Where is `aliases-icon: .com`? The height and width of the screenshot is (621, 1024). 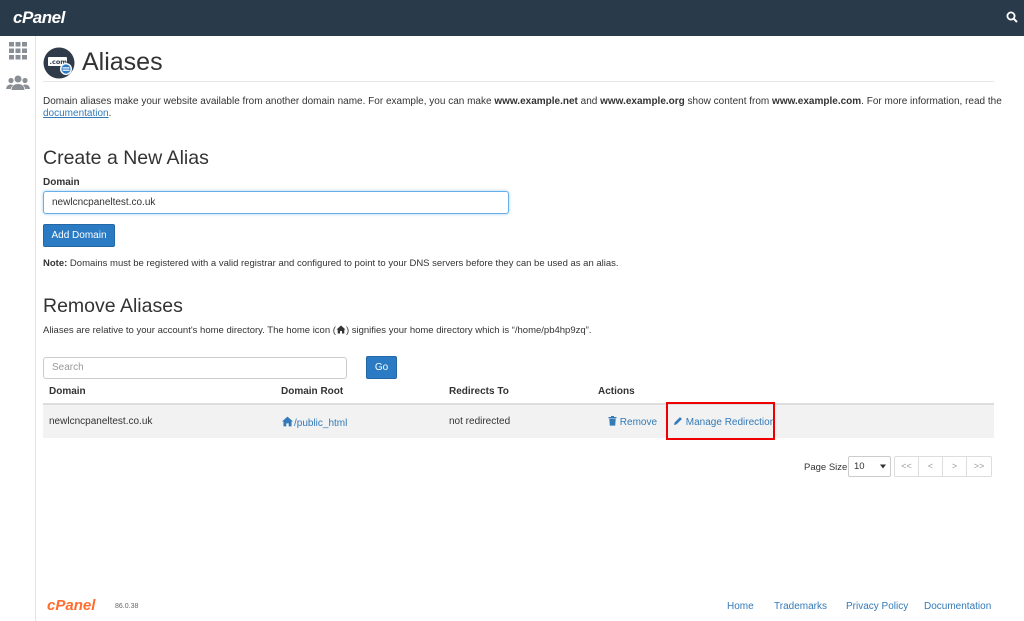 aliases-icon: .com is located at coordinates (59, 63).